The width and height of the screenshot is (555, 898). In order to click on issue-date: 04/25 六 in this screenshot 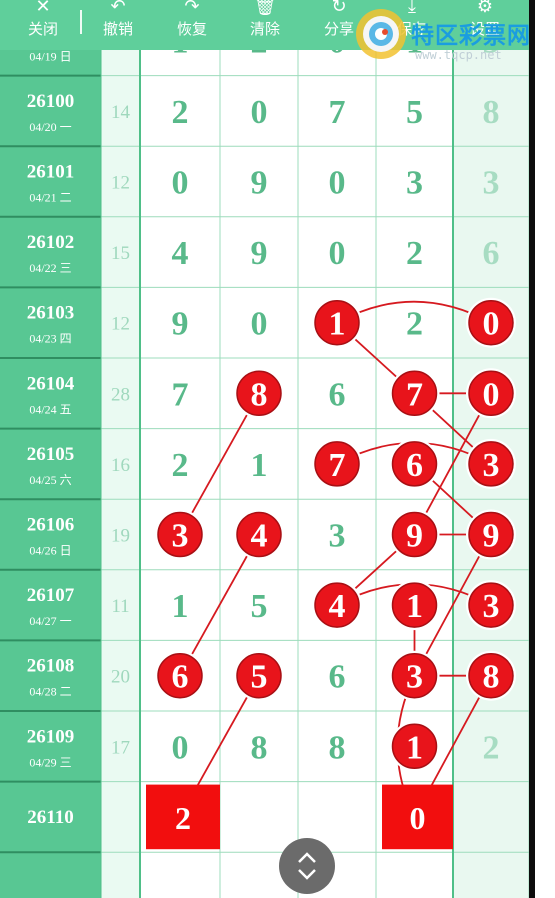, I will do `click(50, 480)`.